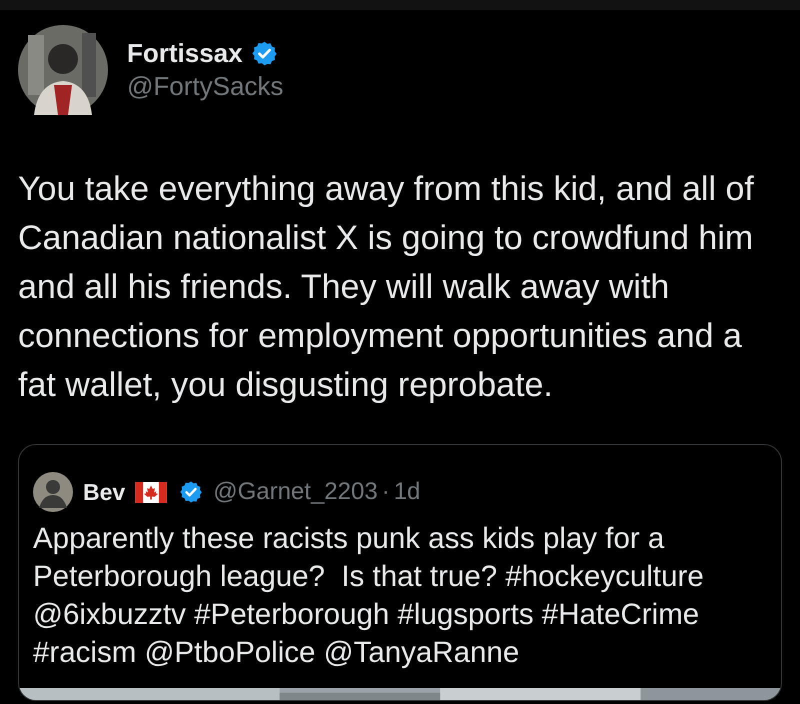  I want to click on author-handle: @Garnet_2203, so click(295, 492).